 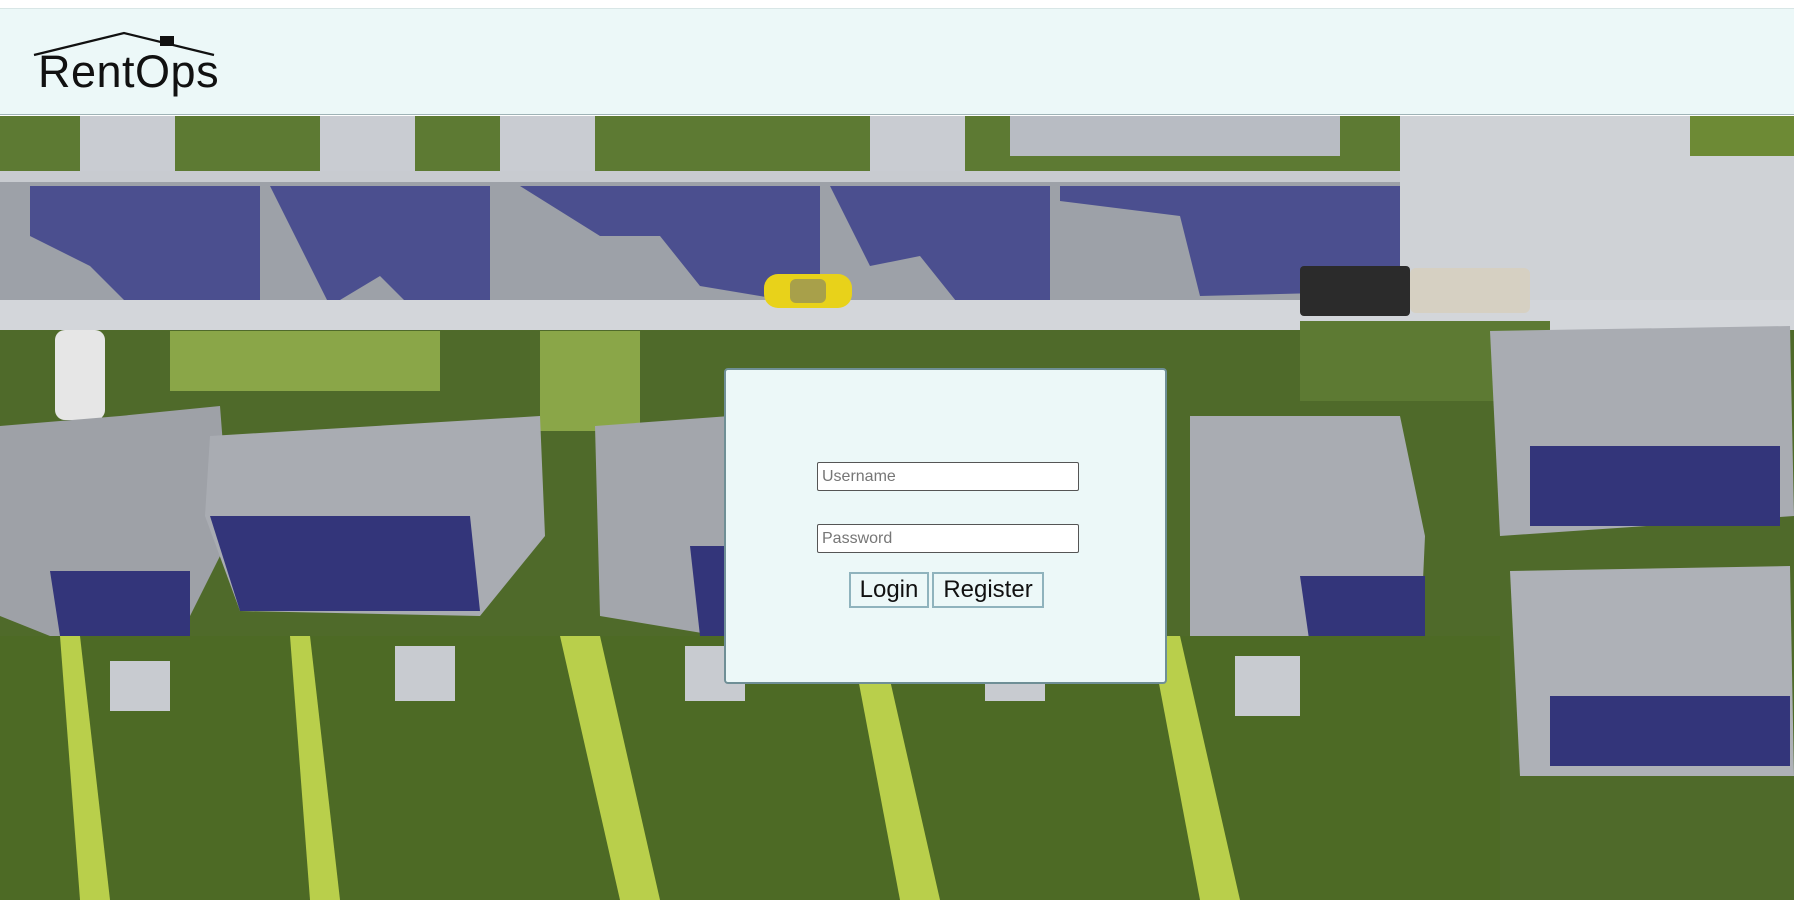 What do you see at coordinates (988, 590) in the screenshot?
I see `register-button: Register` at bounding box center [988, 590].